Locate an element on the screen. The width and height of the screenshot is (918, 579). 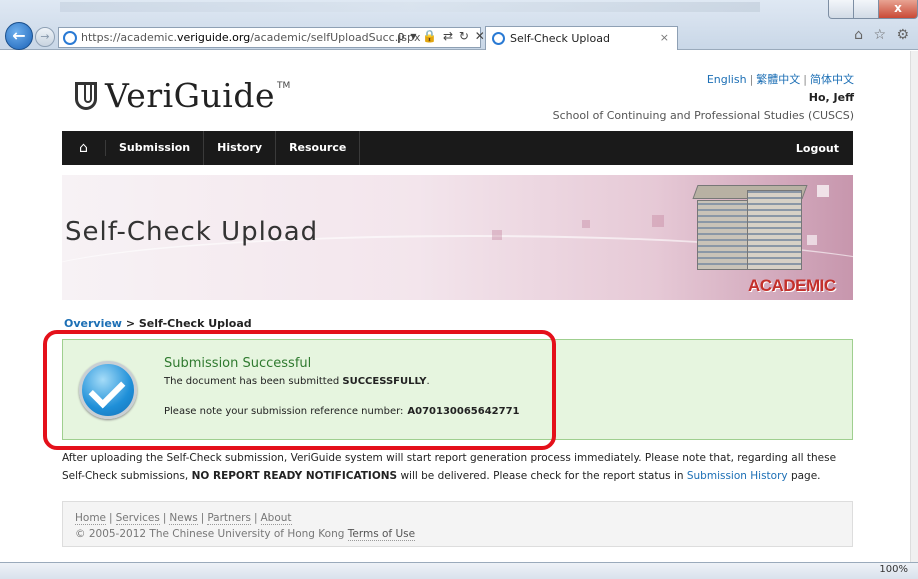
shield-icon is located at coordinates (86, 95).